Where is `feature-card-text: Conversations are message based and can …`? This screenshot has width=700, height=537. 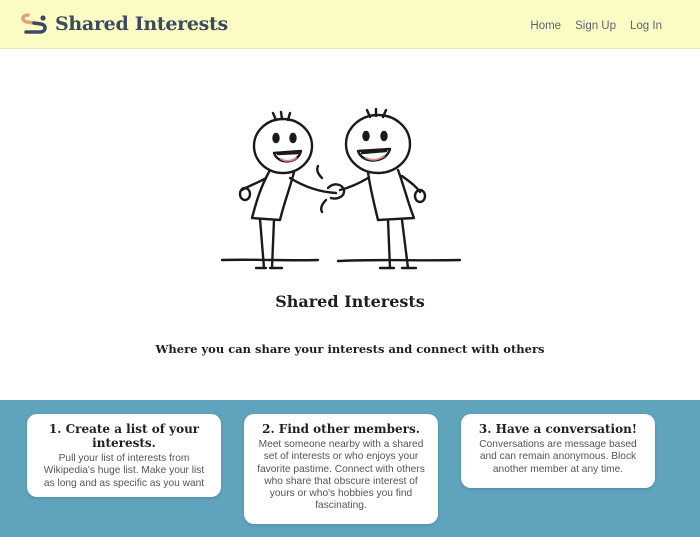 feature-card-text: Conversations are message based and can … is located at coordinates (558, 457).